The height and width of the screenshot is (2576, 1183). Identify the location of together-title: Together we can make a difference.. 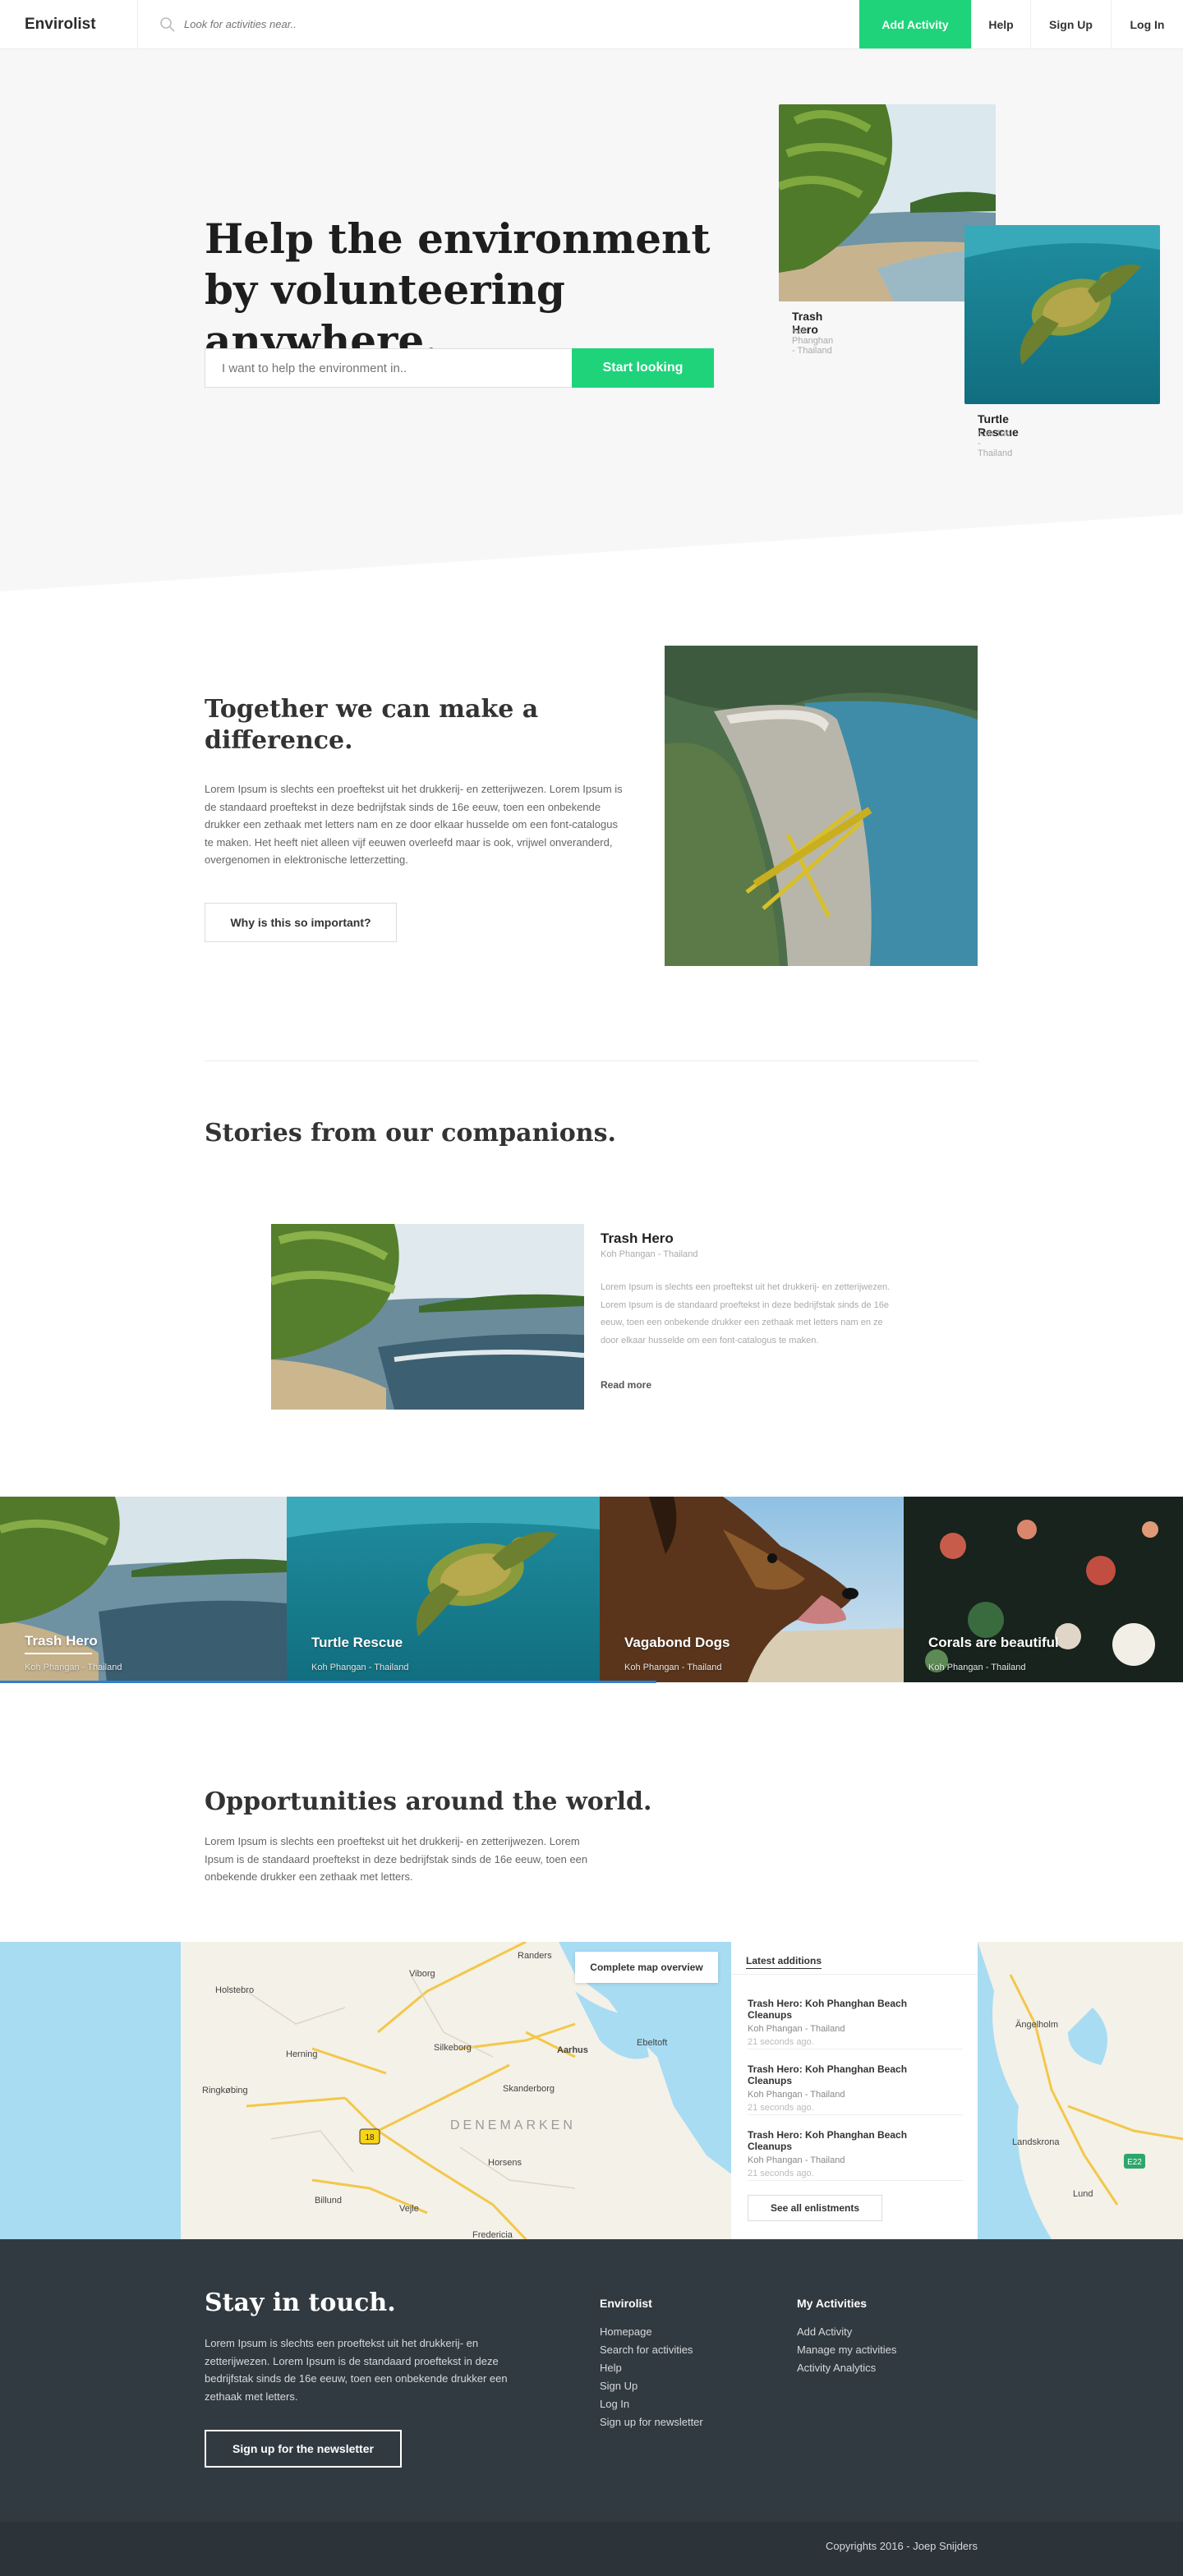
(372, 725).